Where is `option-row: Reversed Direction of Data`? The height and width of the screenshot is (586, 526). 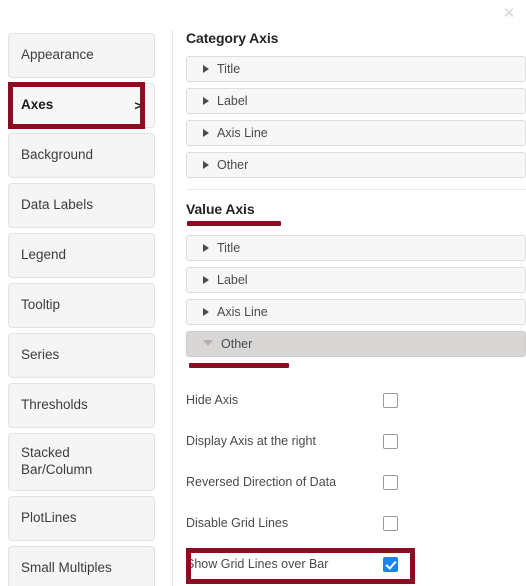 option-row: Reversed Direction of Data is located at coordinates (356, 482).